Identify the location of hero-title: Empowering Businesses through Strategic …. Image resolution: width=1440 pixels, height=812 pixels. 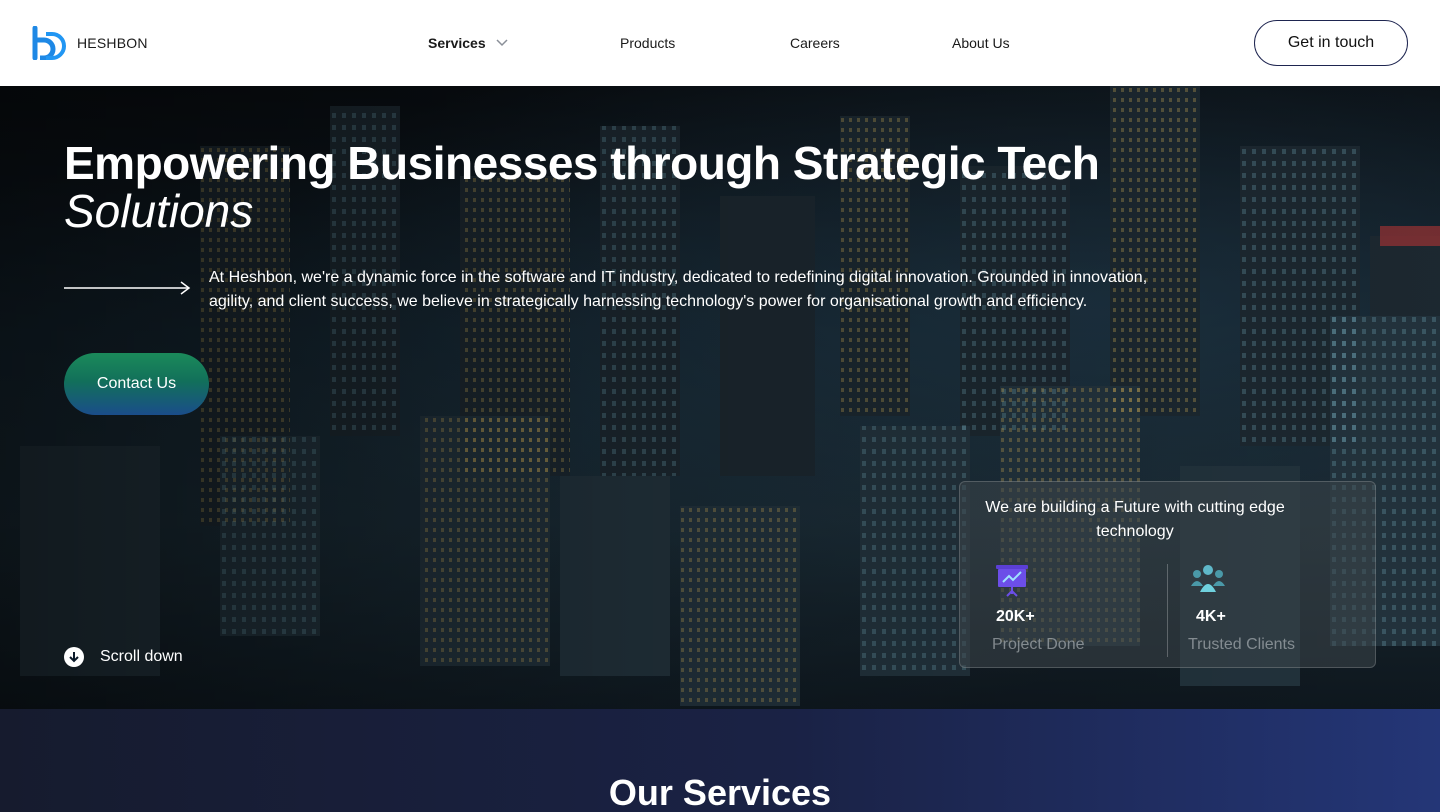
(582, 163).